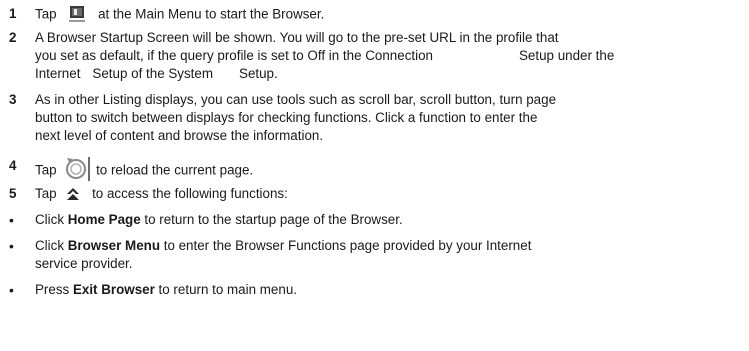 The image size is (749, 351). I want to click on step-number: 4, so click(13, 165).